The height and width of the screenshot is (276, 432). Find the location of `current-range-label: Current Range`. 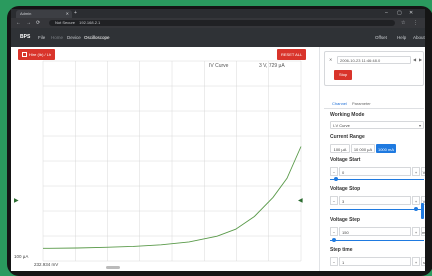

current-range-label: Current Range is located at coordinates (347, 137).